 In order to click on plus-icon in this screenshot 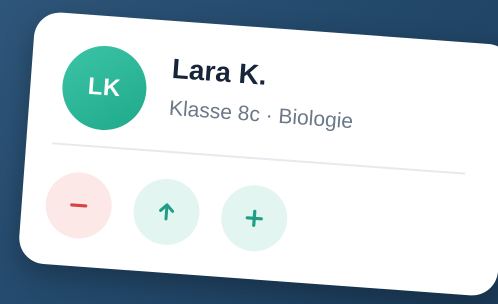, I will do `click(254, 218)`.